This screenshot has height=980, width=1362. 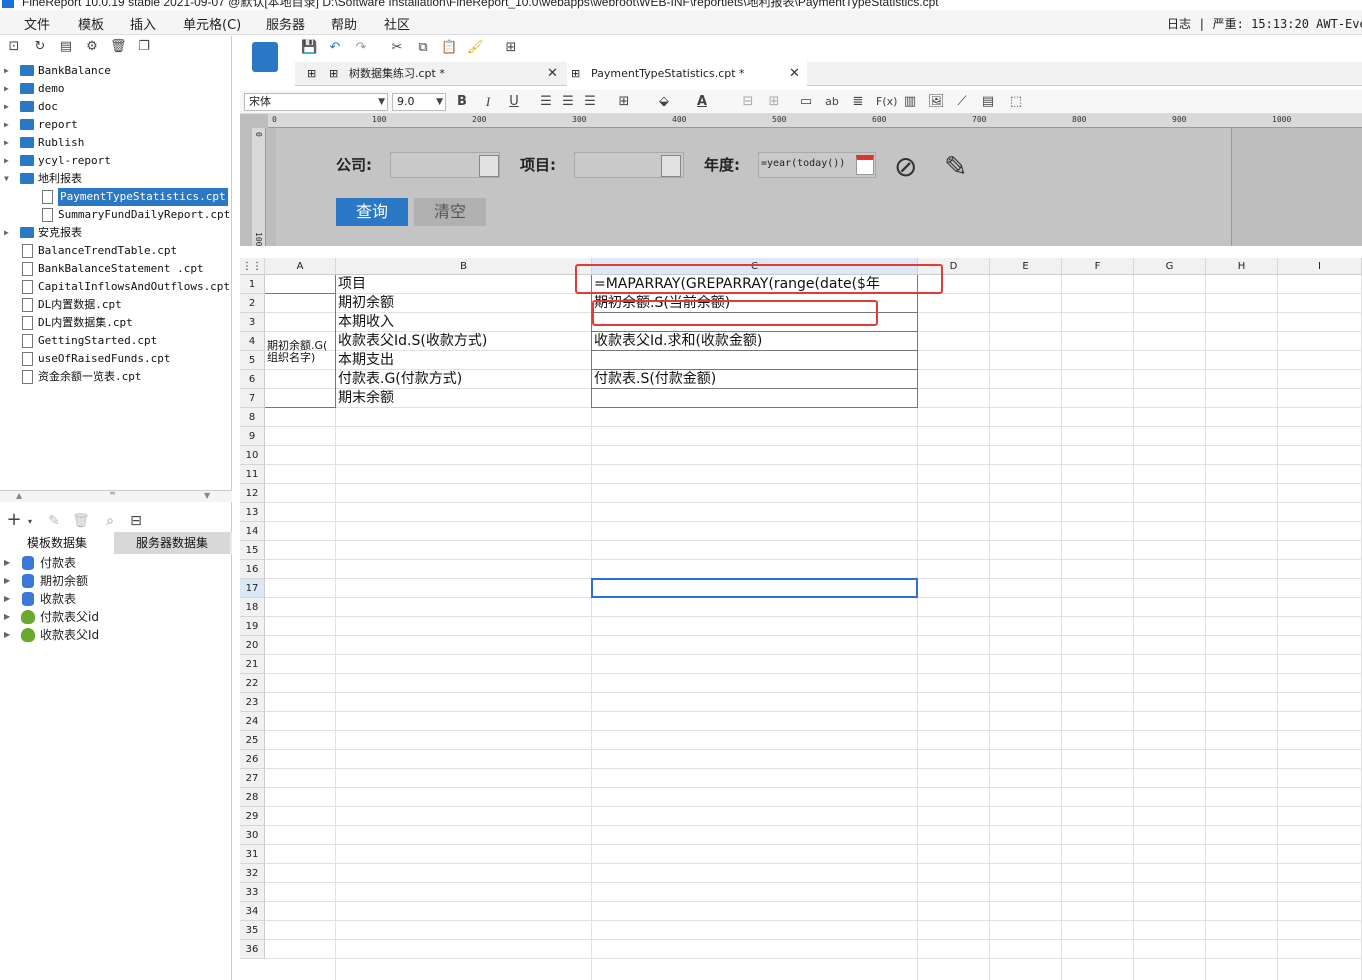 I want to click on cut-icon: ✂, so click(x=397, y=48).